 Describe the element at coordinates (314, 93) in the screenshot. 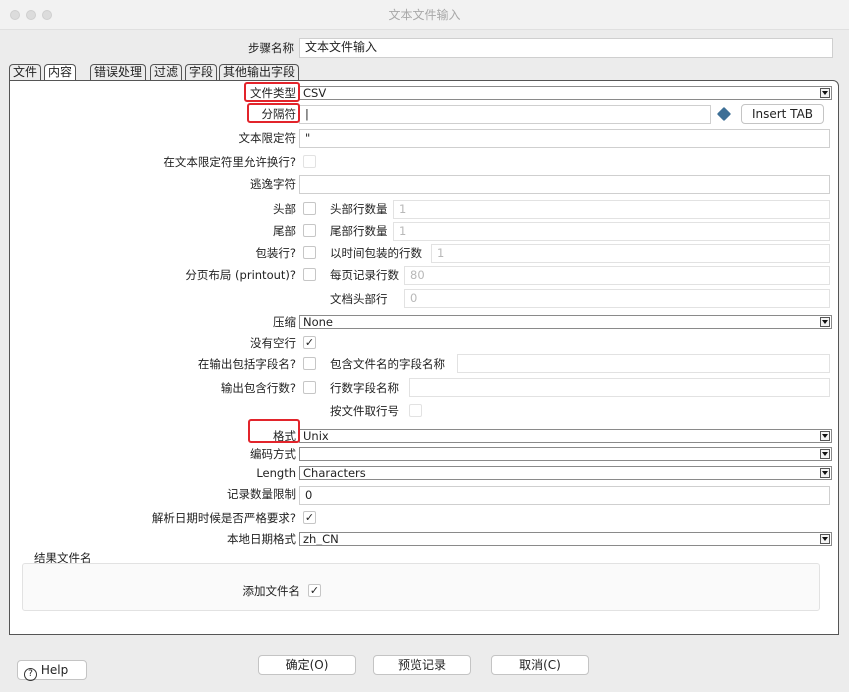

I see `file-type-value: CSV` at that location.